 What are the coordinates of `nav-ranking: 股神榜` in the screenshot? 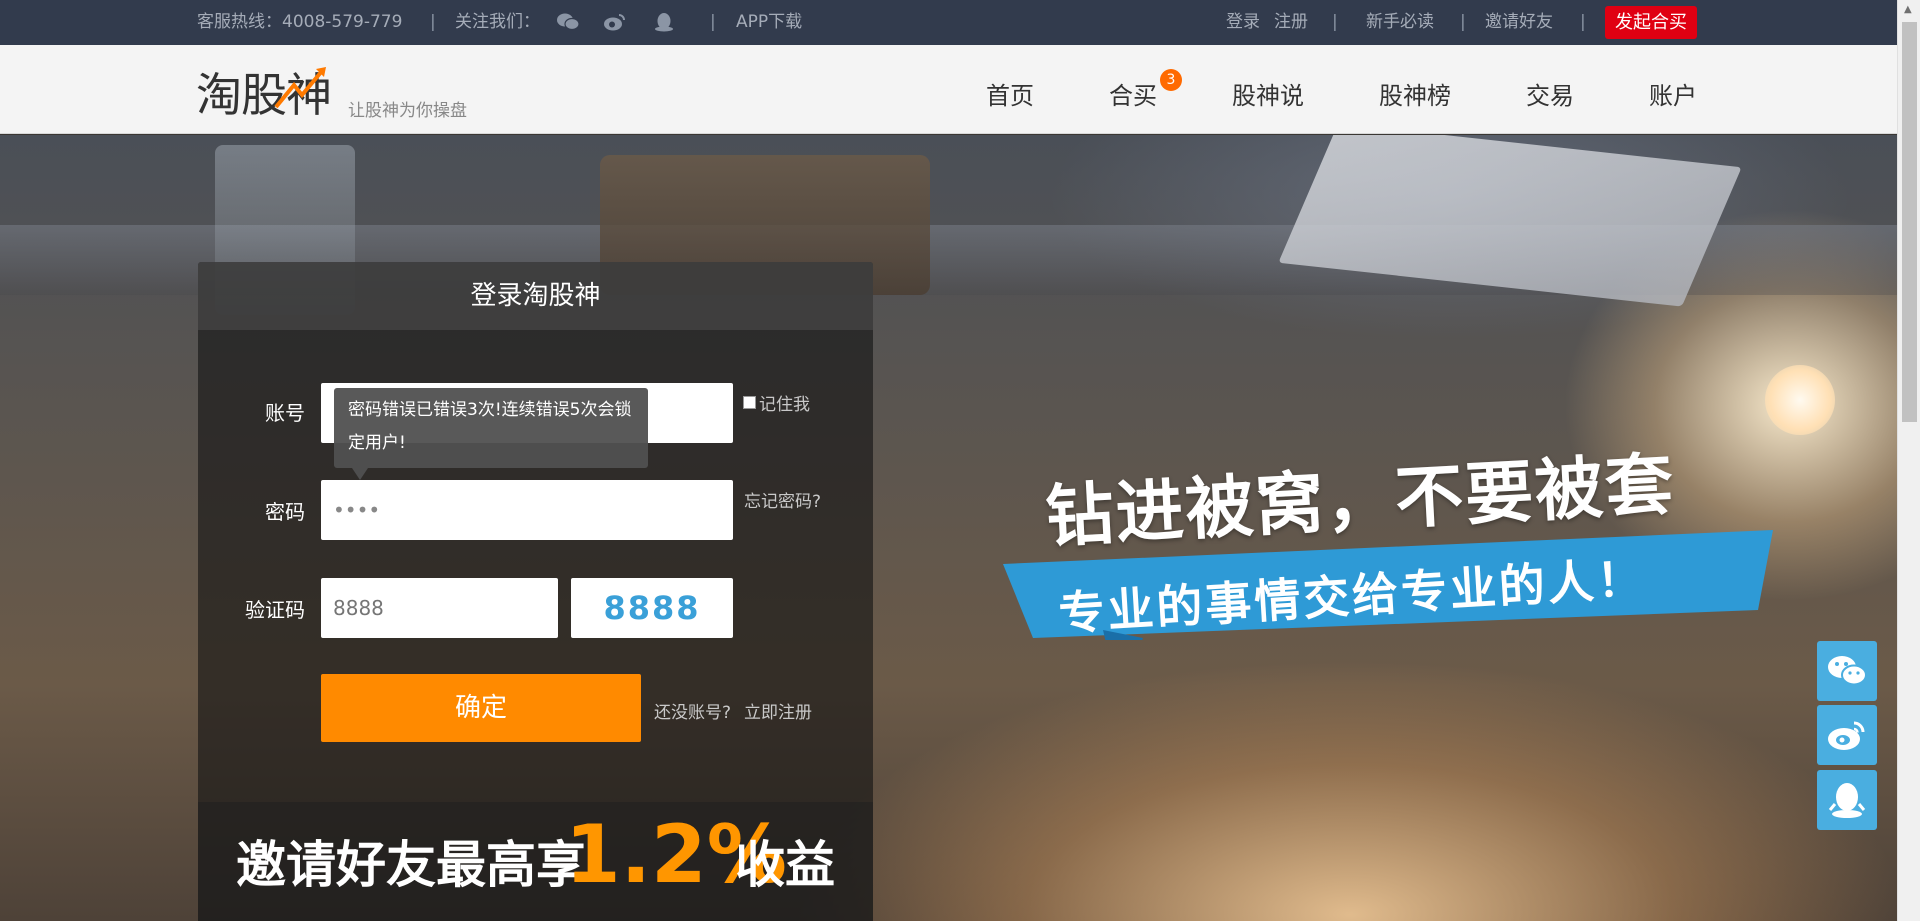 It's located at (1415, 93).